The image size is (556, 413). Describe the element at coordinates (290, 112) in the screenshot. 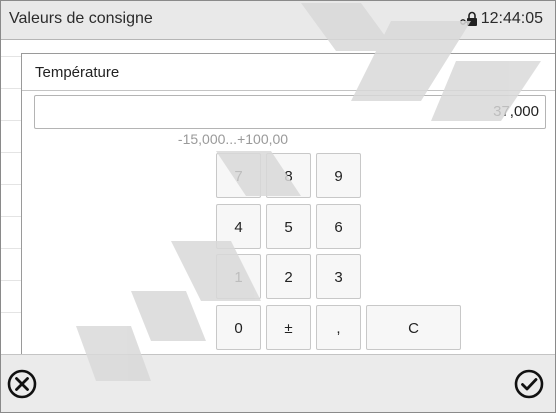

I see `value-input: 37,000` at that location.